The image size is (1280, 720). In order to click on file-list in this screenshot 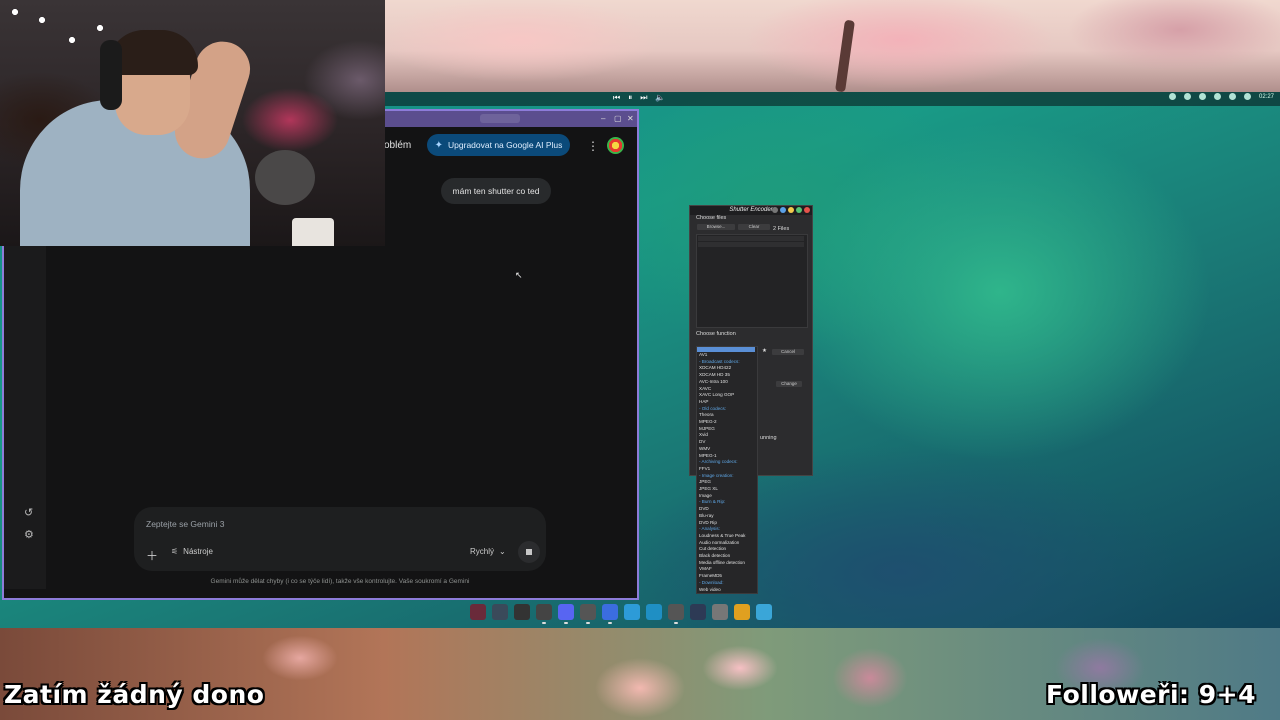, I will do `click(752, 281)`.